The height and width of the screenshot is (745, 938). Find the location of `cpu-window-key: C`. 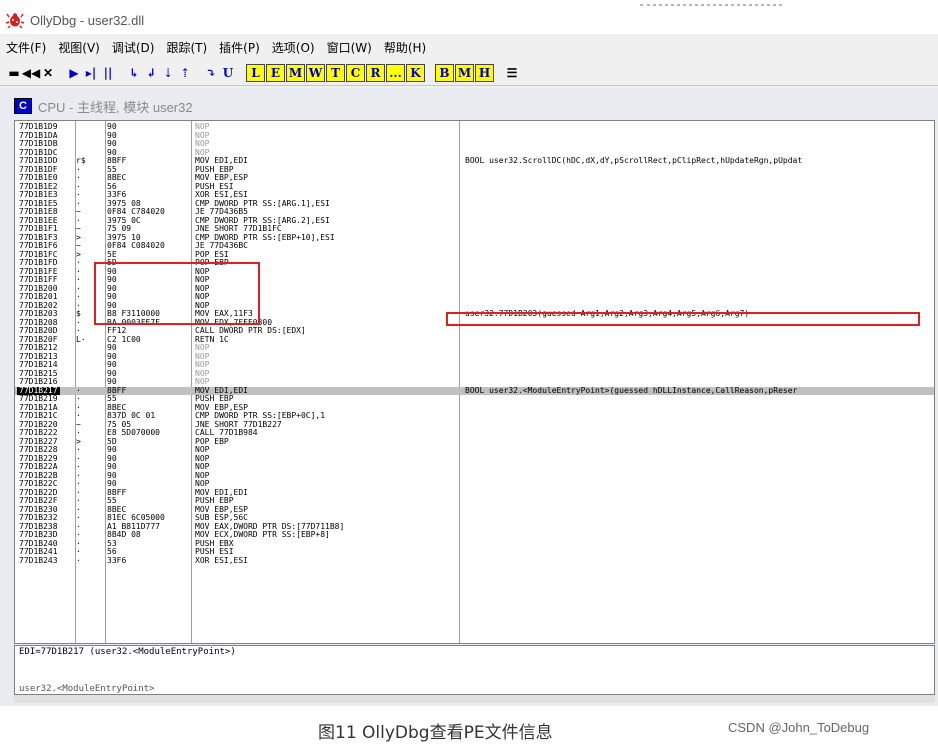

cpu-window-key: C is located at coordinates (355, 72).